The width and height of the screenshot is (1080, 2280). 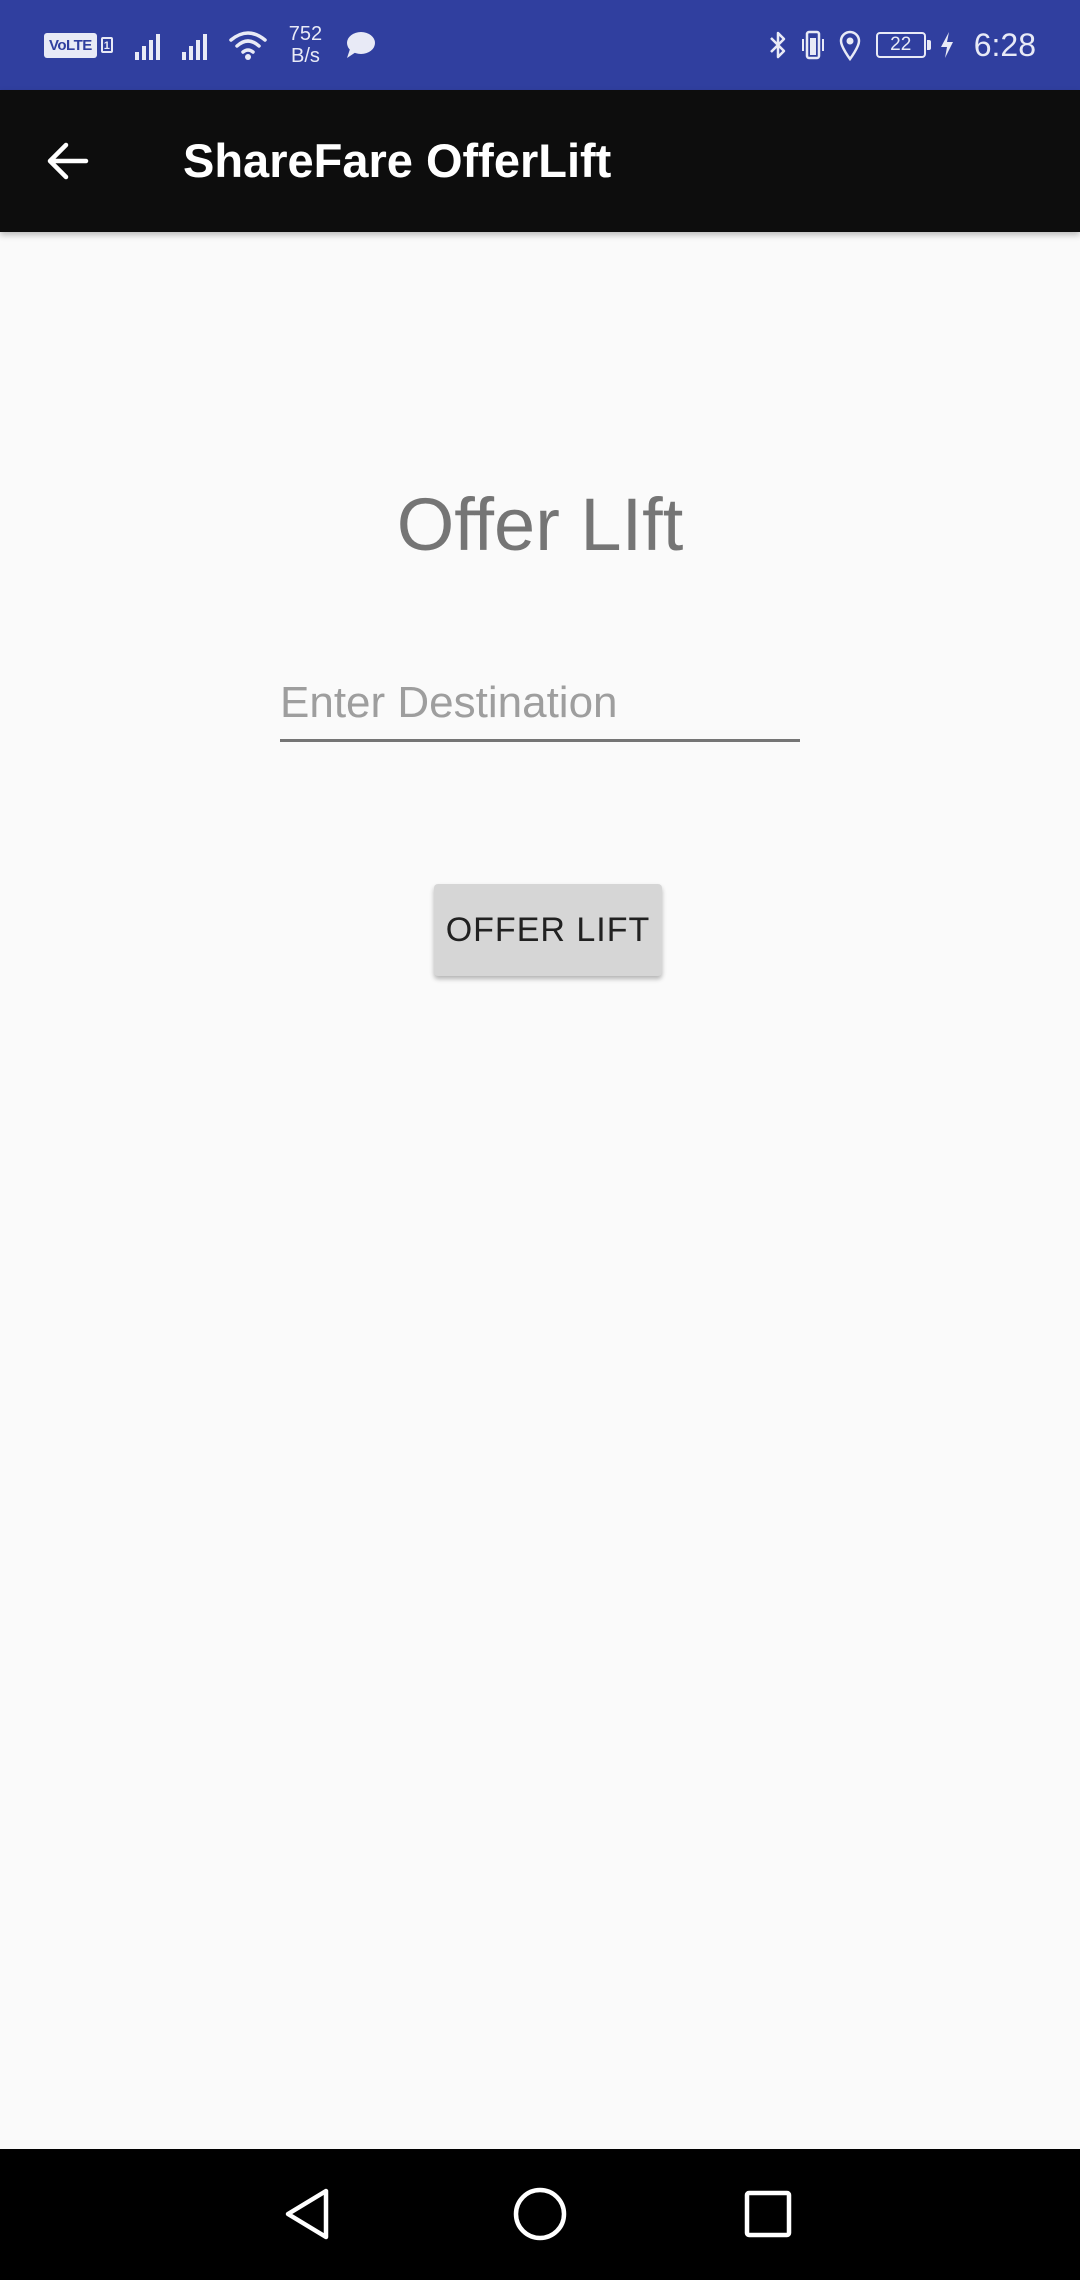 What do you see at coordinates (106, 45) in the screenshot?
I see `sim-index: 1` at bounding box center [106, 45].